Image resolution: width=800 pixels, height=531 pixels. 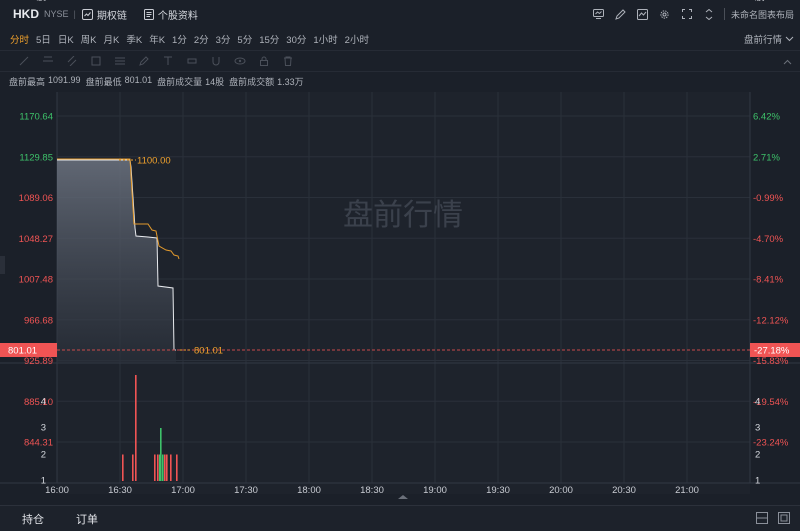 What do you see at coordinates (43, 402) in the screenshot?
I see `volume-axis-label: 4` at bounding box center [43, 402].